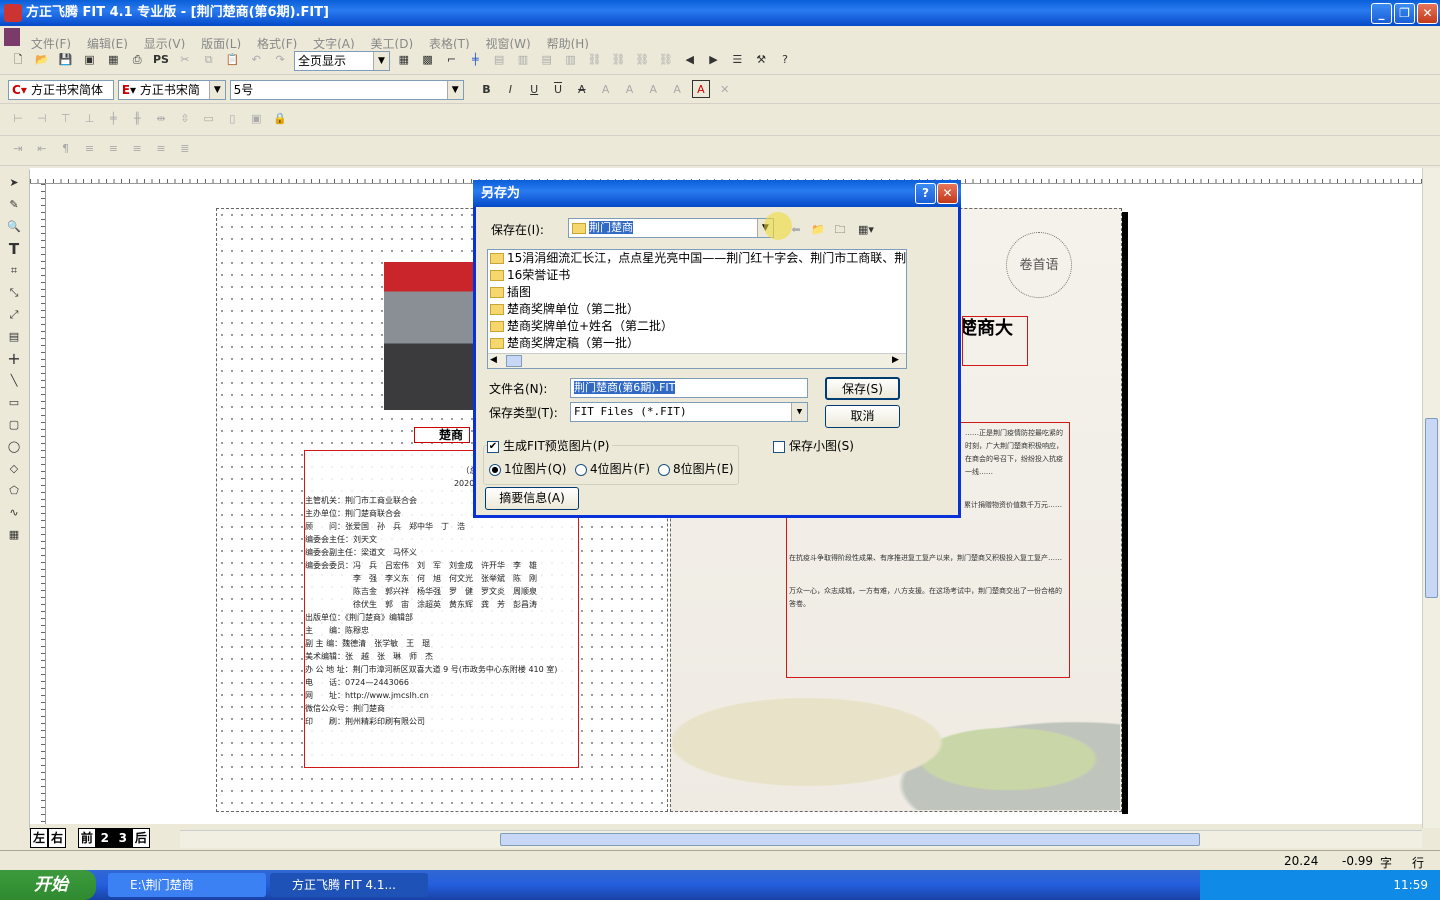 This screenshot has width=1440, height=900. What do you see at coordinates (113, 60) in the screenshot?
I see `image-icon: ▦` at bounding box center [113, 60].